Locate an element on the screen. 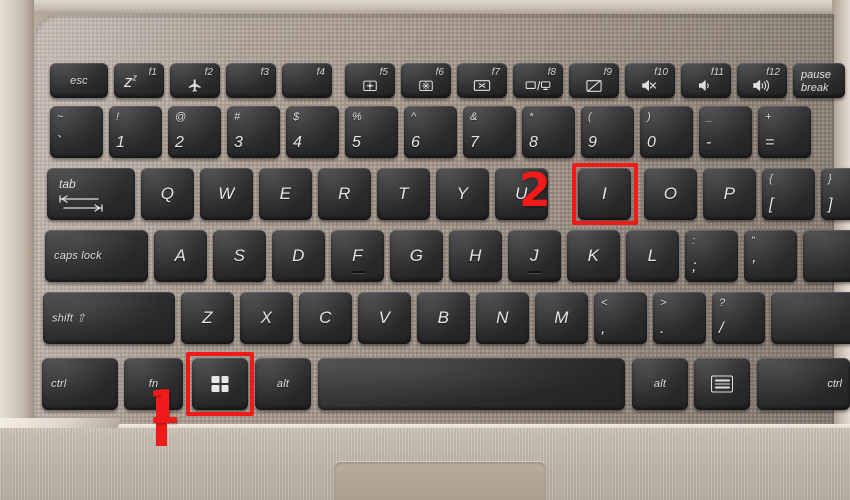  key-pause-break: pause break is located at coordinates (819, 80).